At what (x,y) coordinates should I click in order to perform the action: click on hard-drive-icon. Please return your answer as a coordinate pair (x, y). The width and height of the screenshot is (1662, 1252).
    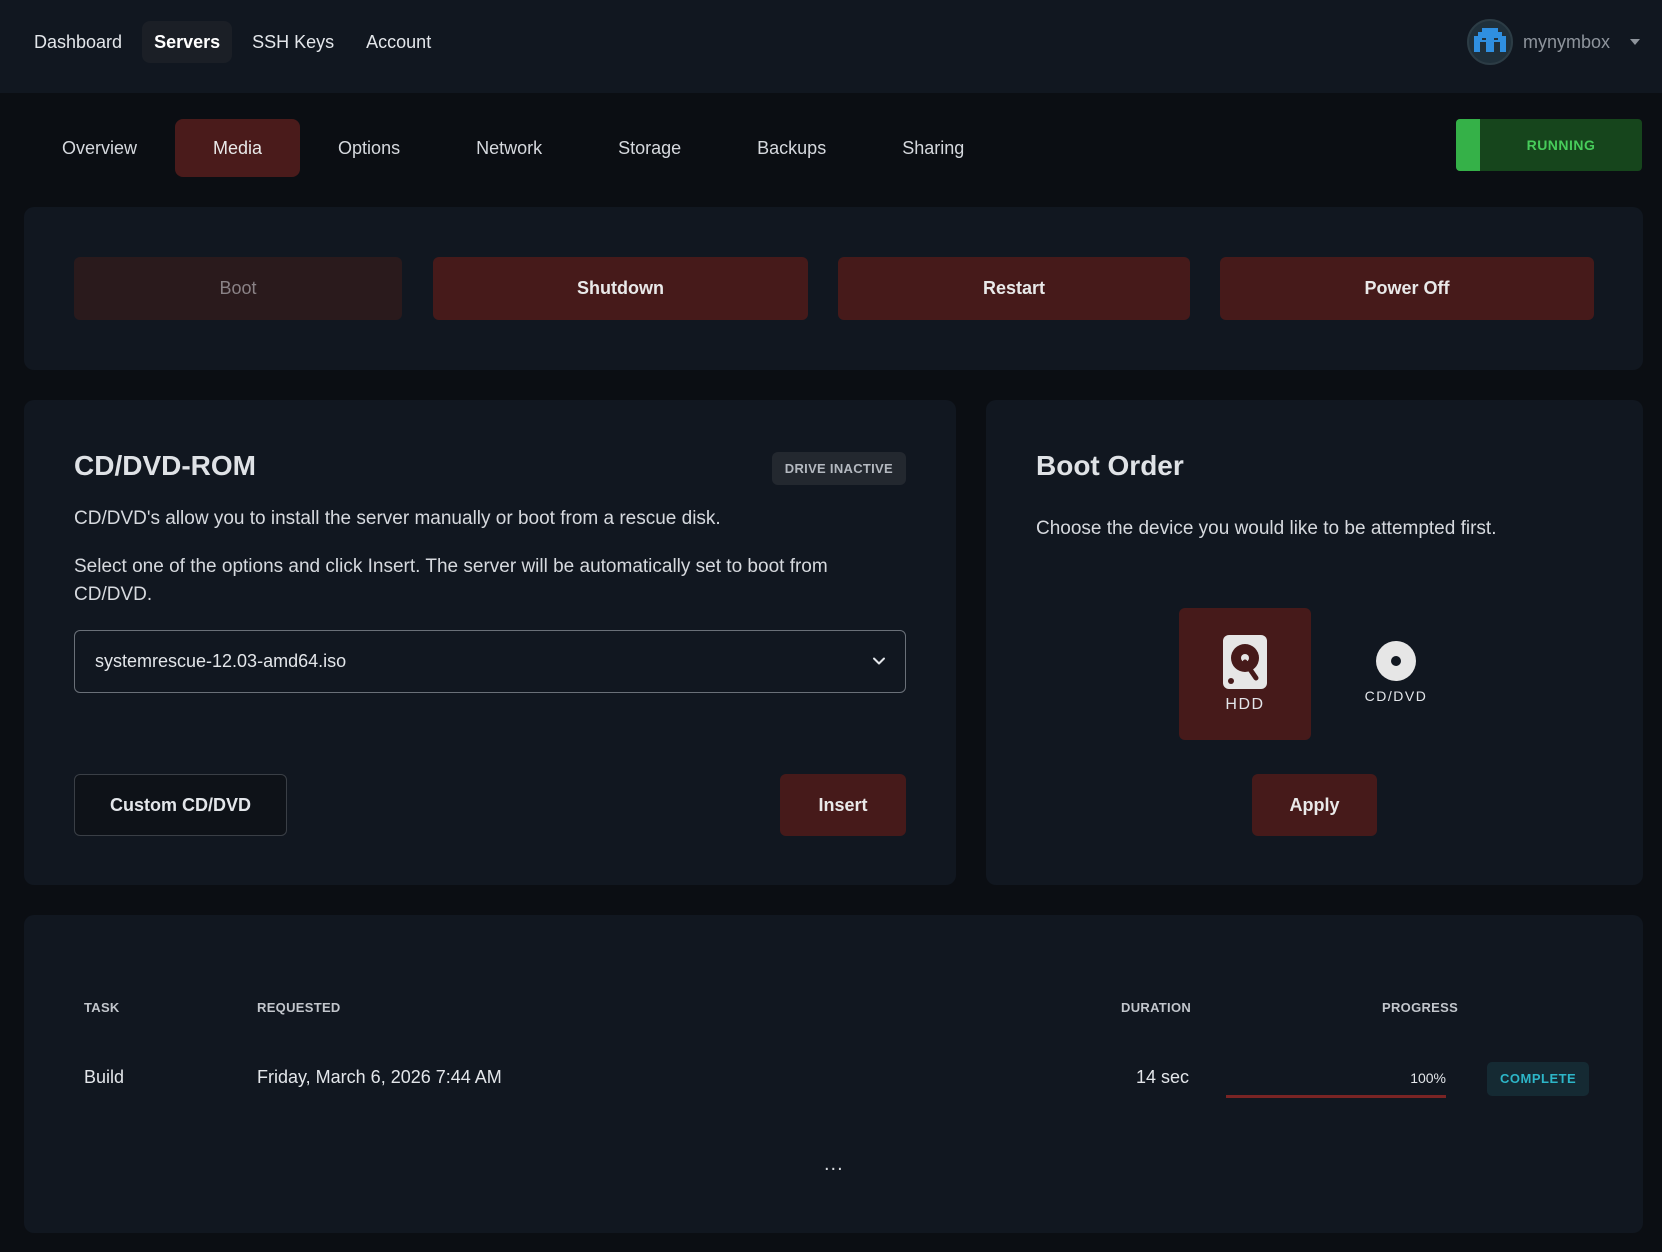
    Looking at the image, I should click on (1245, 662).